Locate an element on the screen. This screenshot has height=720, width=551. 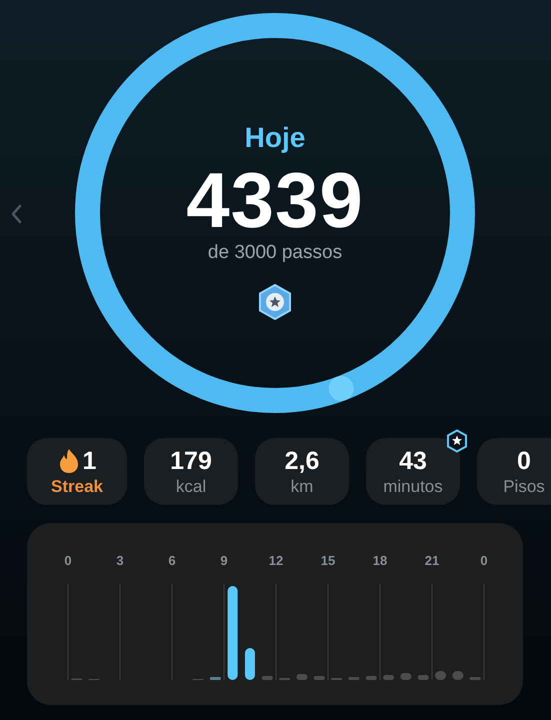
ring-title: Hoje is located at coordinates (275, 138).